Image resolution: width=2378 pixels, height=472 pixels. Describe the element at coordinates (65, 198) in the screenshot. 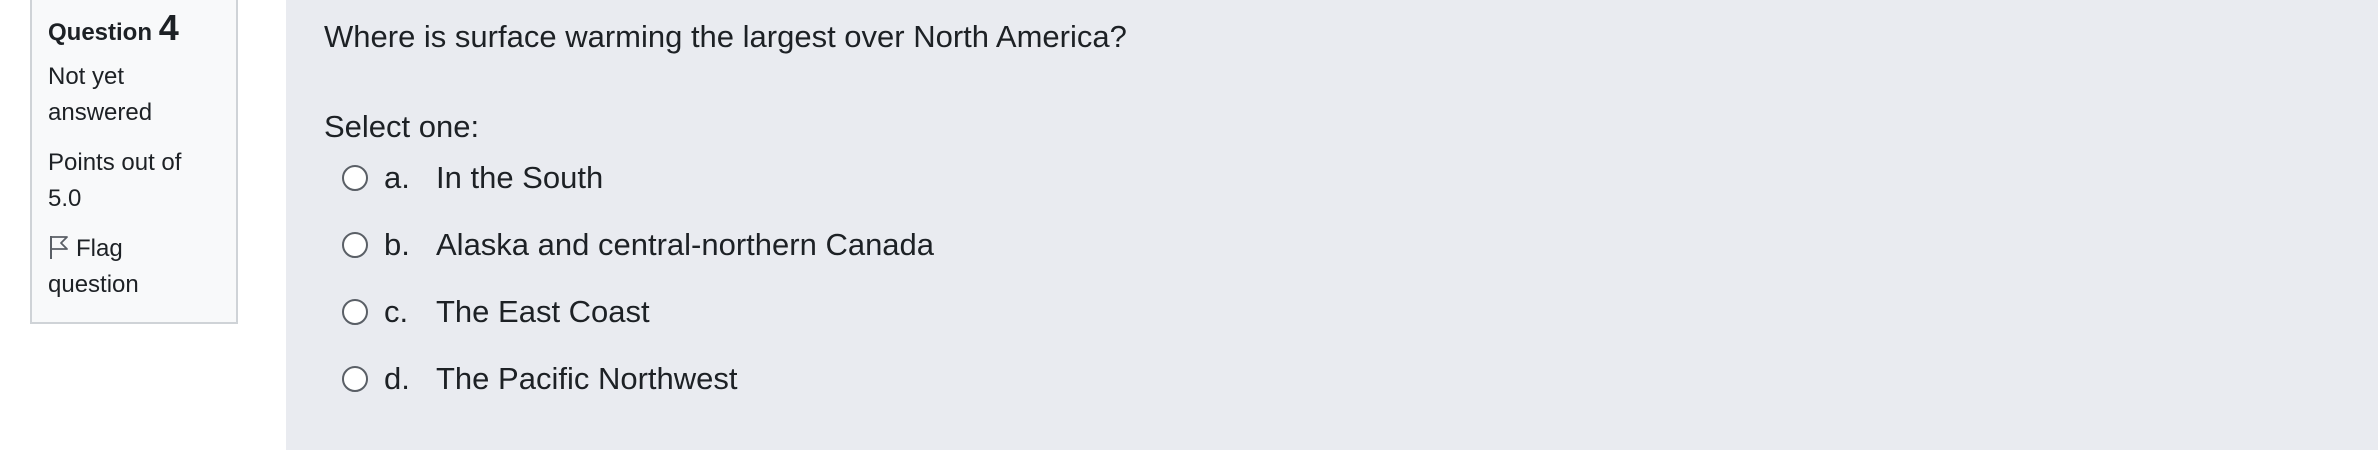

I see `points-line-2: 5.0` at that location.